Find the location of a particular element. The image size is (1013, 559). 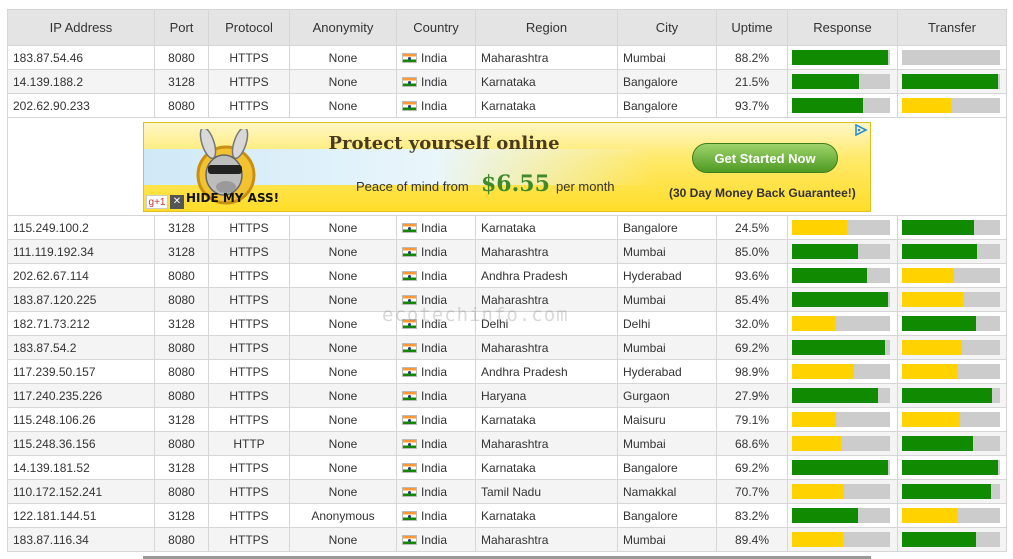

ad-price: $6.55 is located at coordinates (515, 183).